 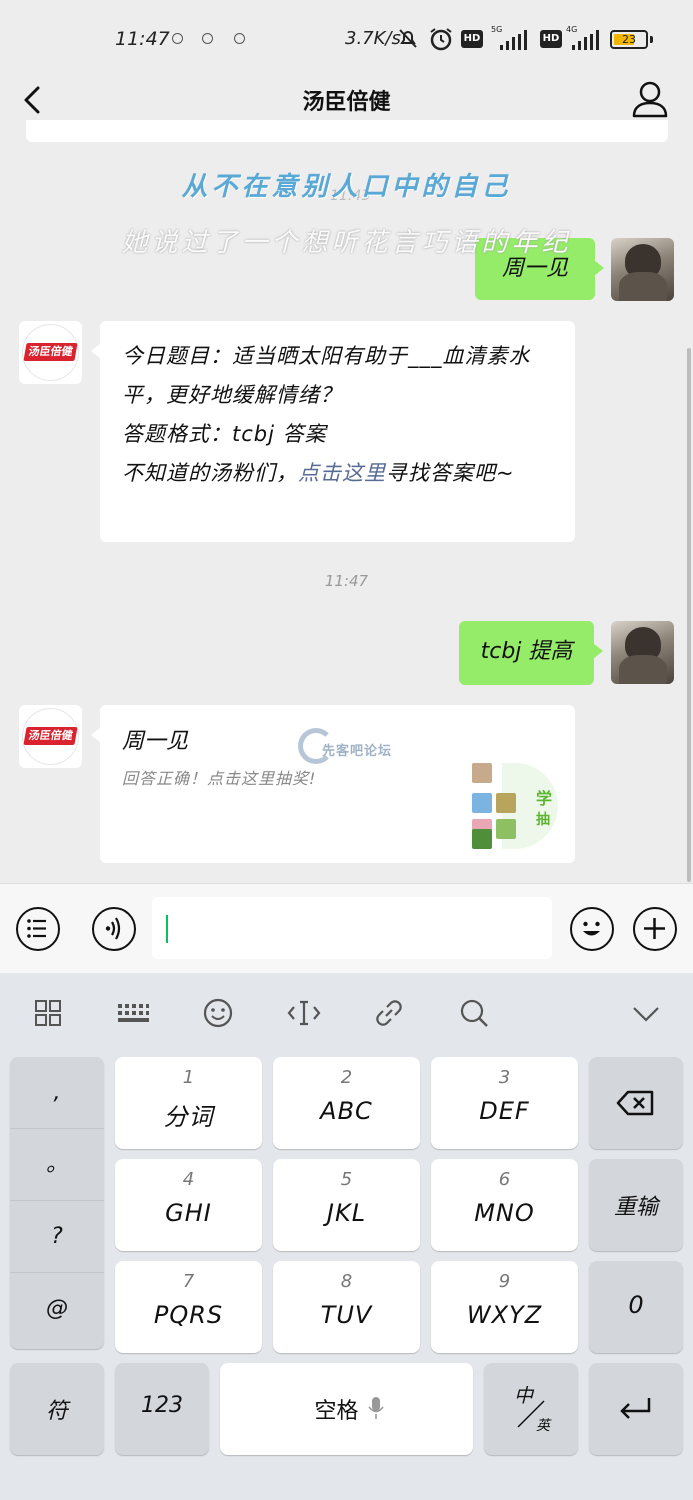 I want to click on answer-format-text: 答题格式：tcbj 答案, so click(x=224, y=434).